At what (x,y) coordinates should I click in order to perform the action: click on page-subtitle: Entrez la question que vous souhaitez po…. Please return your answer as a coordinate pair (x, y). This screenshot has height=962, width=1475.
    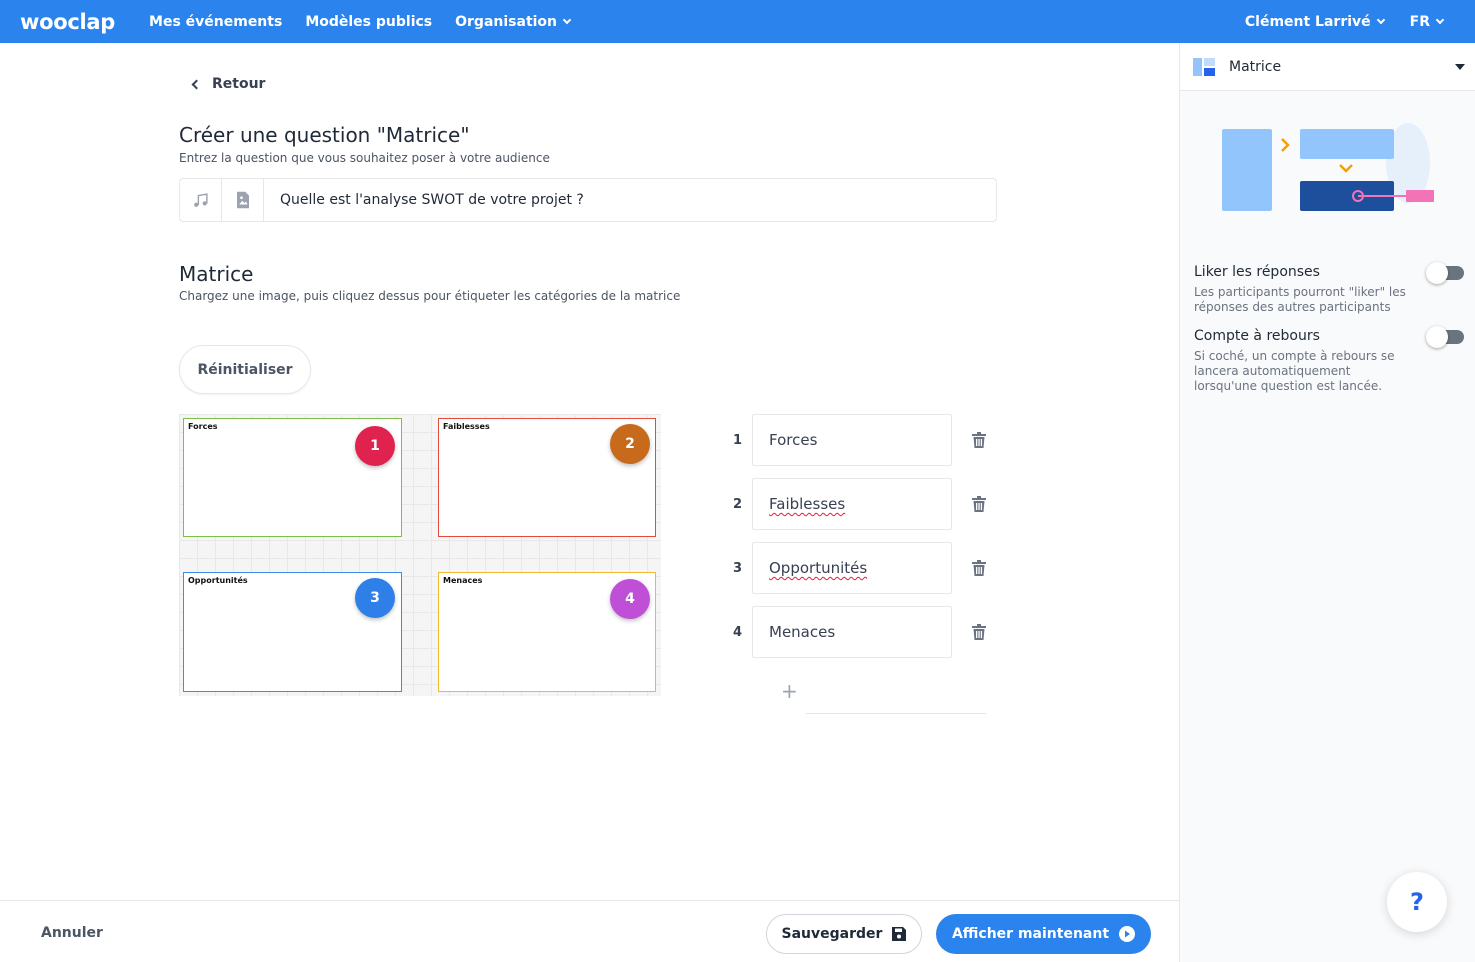
    Looking at the image, I should click on (364, 158).